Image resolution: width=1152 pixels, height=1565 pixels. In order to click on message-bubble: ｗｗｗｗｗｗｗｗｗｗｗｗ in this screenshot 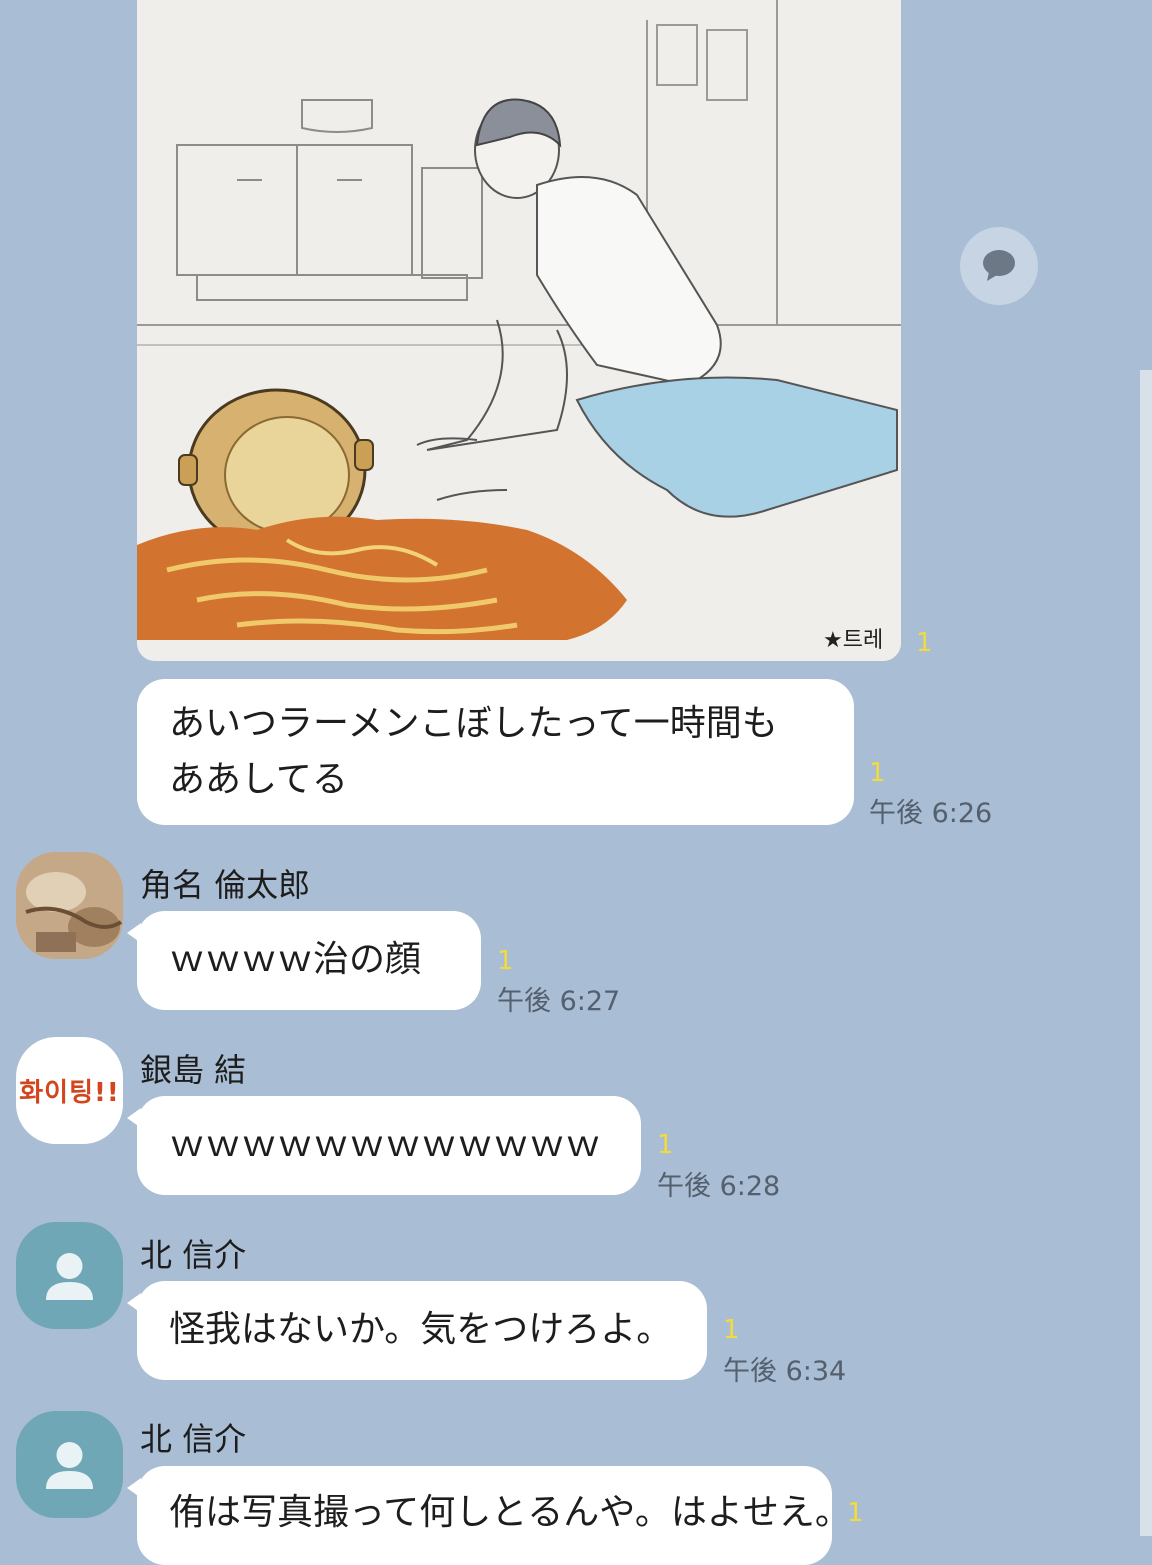, I will do `click(384, 1145)`.